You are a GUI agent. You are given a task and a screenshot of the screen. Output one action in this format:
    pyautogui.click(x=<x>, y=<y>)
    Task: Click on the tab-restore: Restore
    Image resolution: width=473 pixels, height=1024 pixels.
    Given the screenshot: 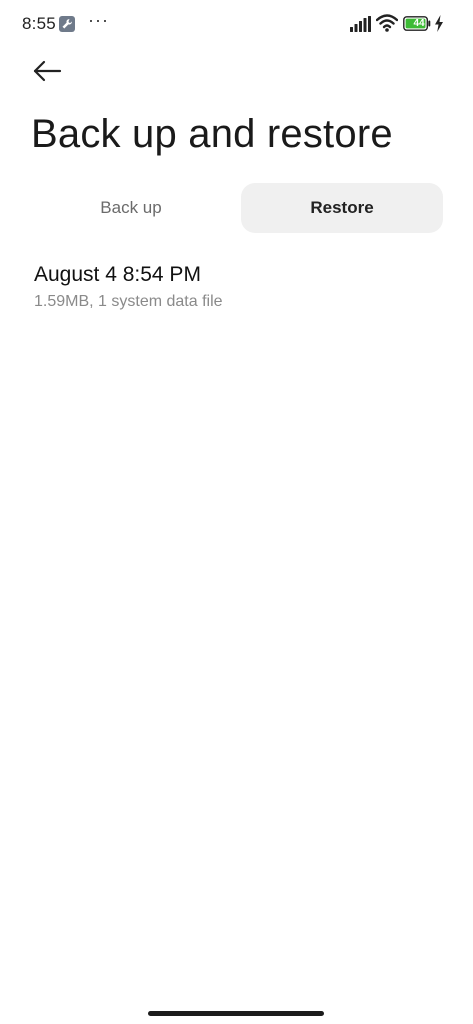 What is the action you would take?
    pyautogui.click(x=342, y=208)
    